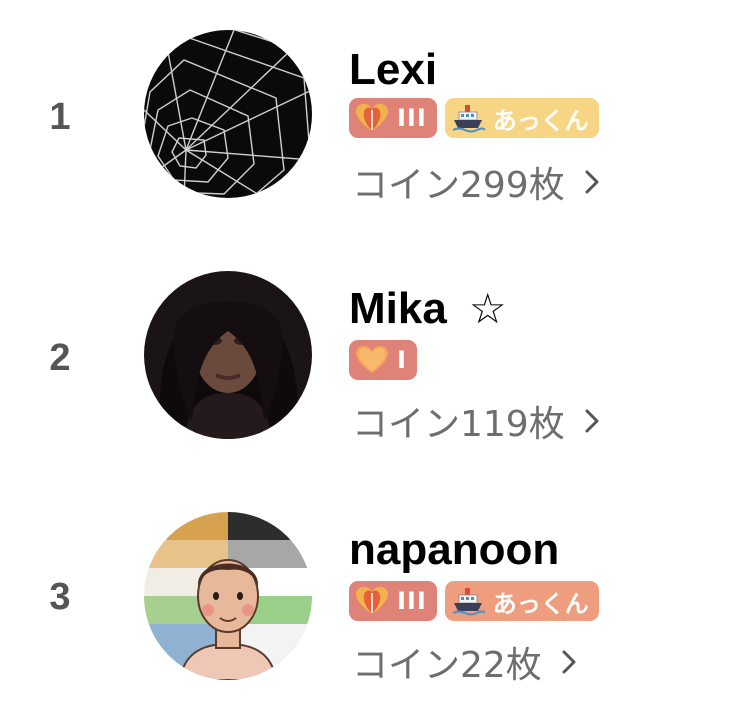 The image size is (729, 725). I want to click on user-name-text: Lexi, so click(393, 69).